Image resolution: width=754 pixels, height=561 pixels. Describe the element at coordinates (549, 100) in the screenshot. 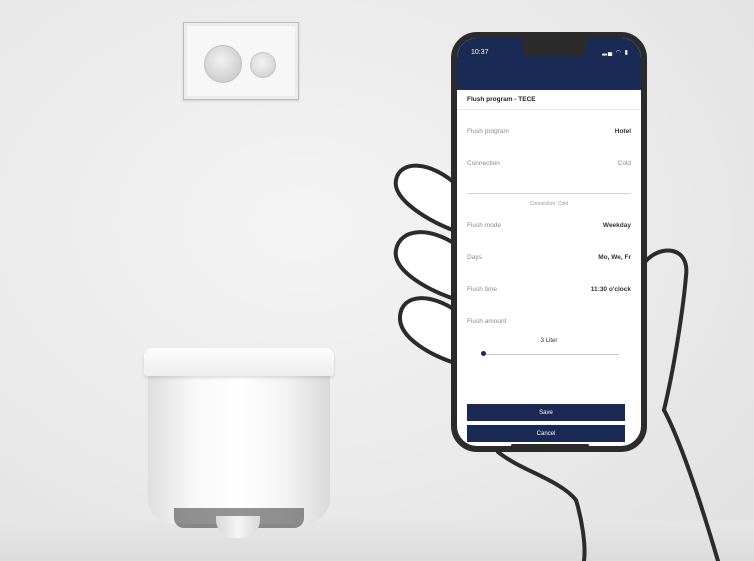

I see `app-header: Flush program - TECE` at that location.